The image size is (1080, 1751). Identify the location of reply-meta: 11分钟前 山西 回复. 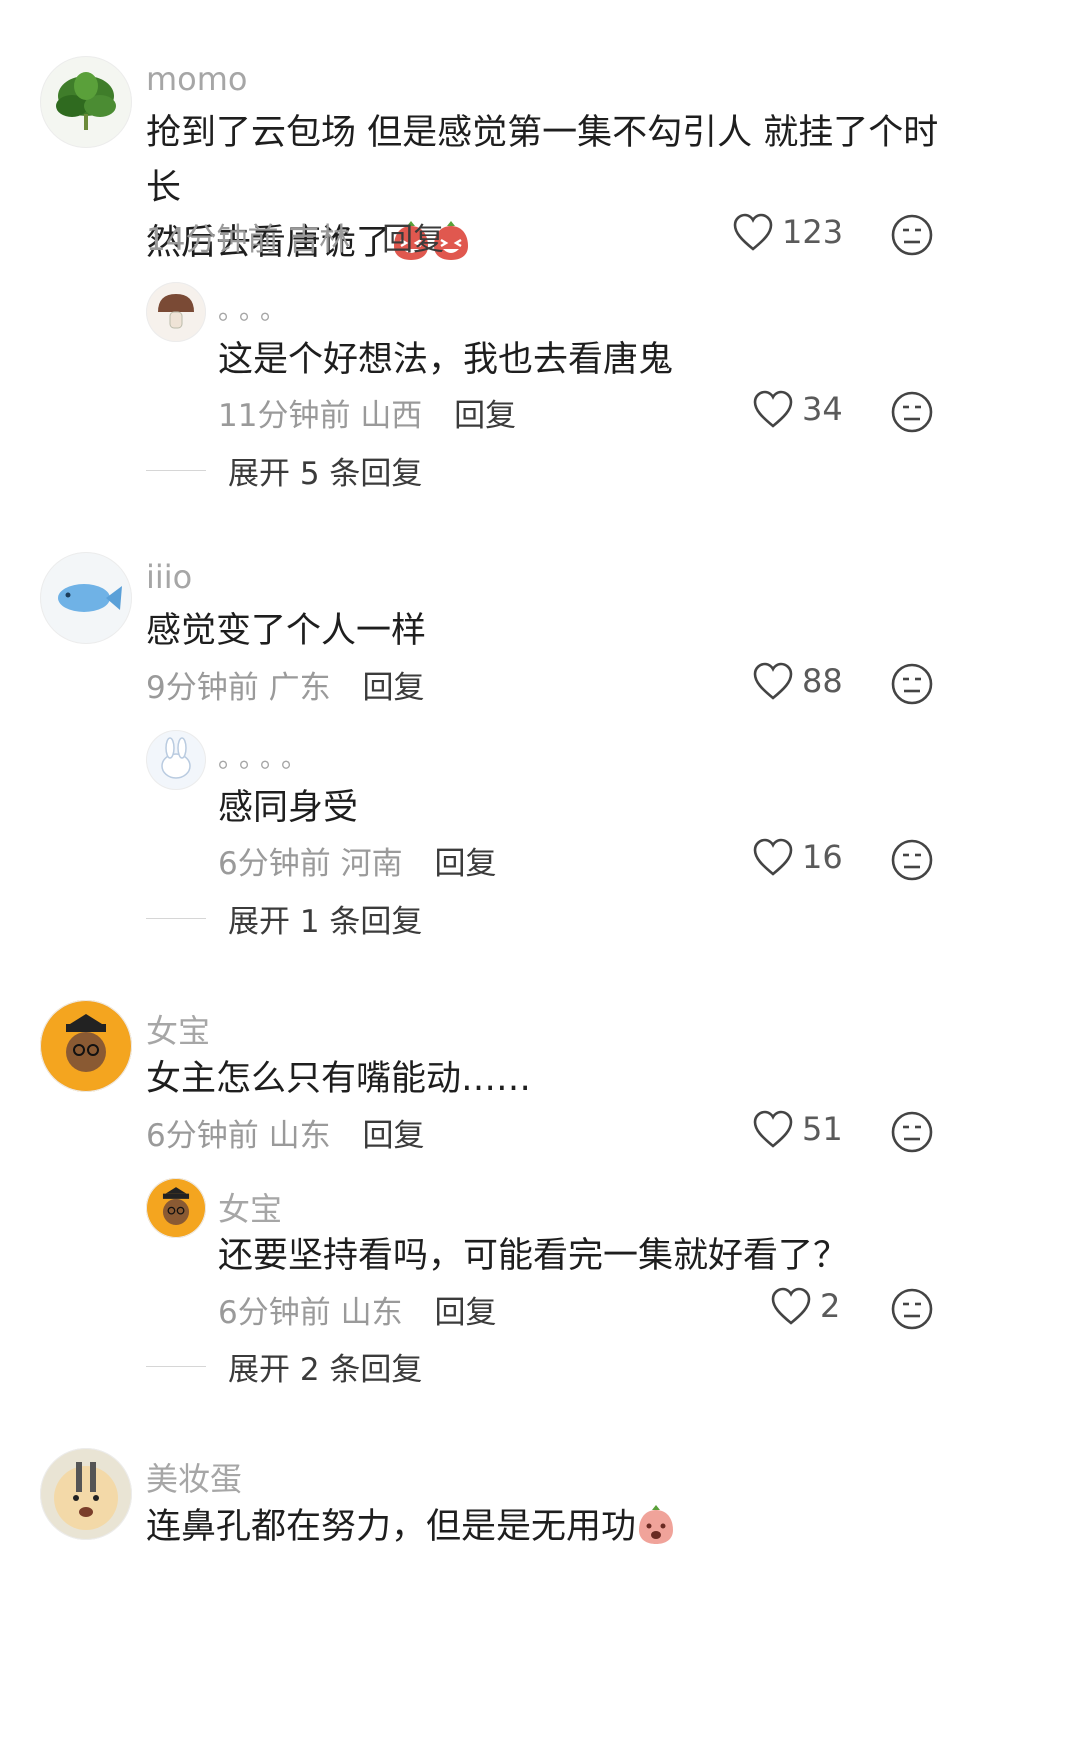
(367, 412).